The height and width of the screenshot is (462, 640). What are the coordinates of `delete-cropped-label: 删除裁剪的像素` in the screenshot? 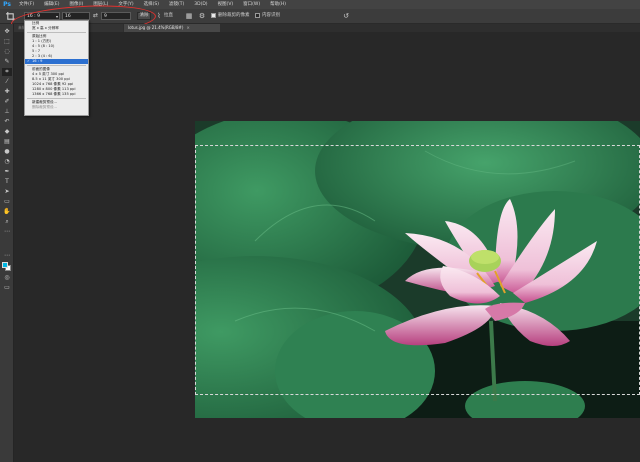 It's located at (234, 15).